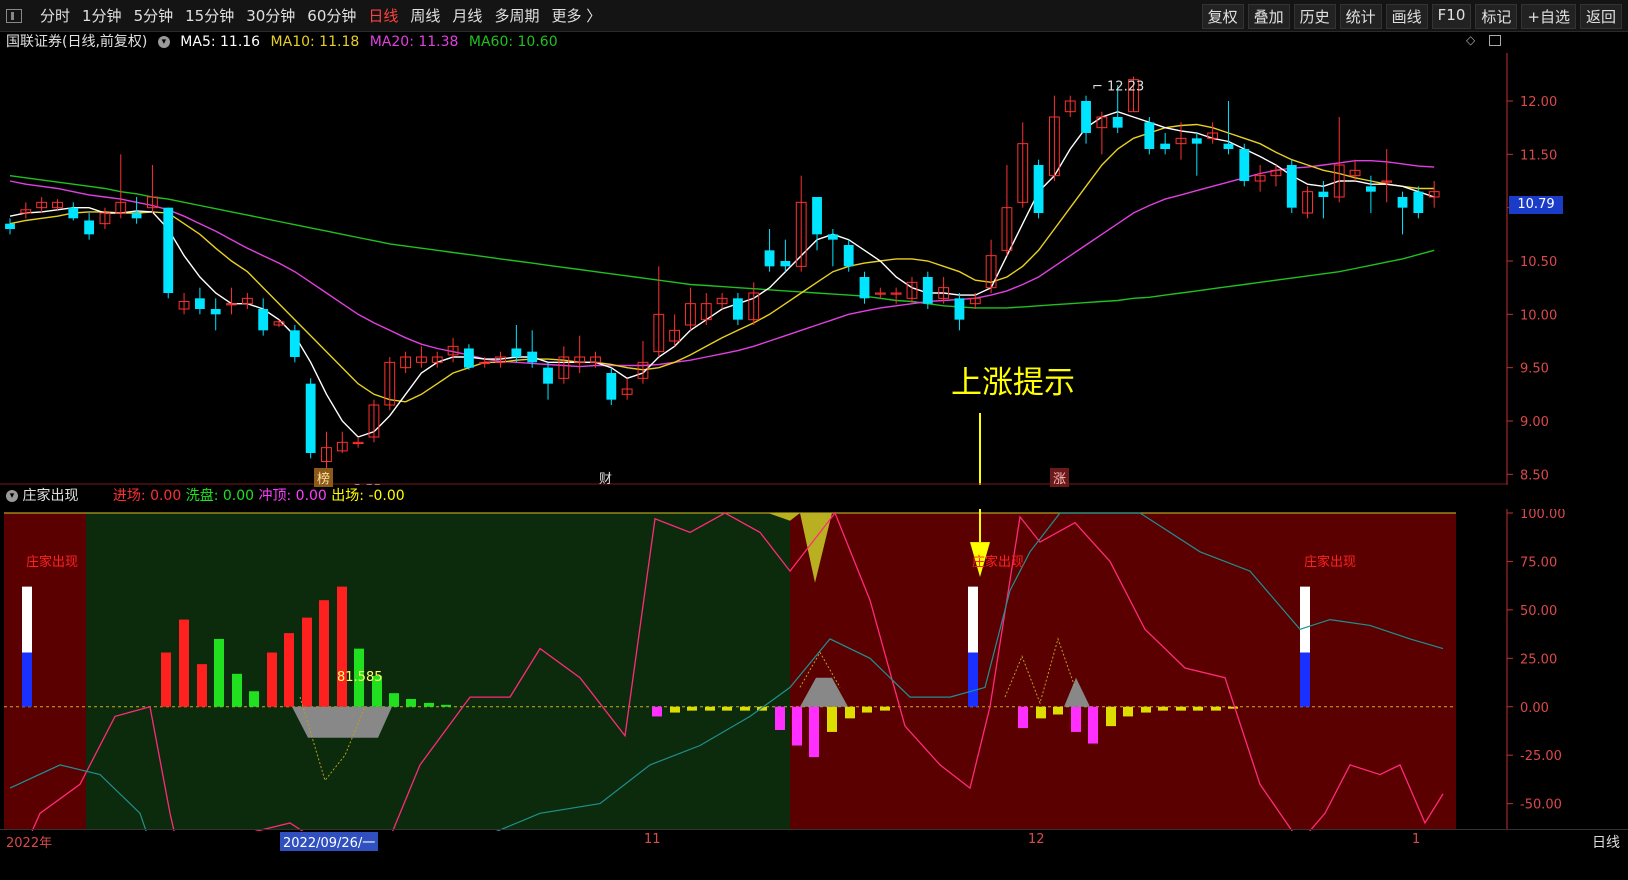 This screenshot has width=1628, height=880. What do you see at coordinates (1606, 842) in the screenshot?
I see `period-tag: 日线` at bounding box center [1606, 842].